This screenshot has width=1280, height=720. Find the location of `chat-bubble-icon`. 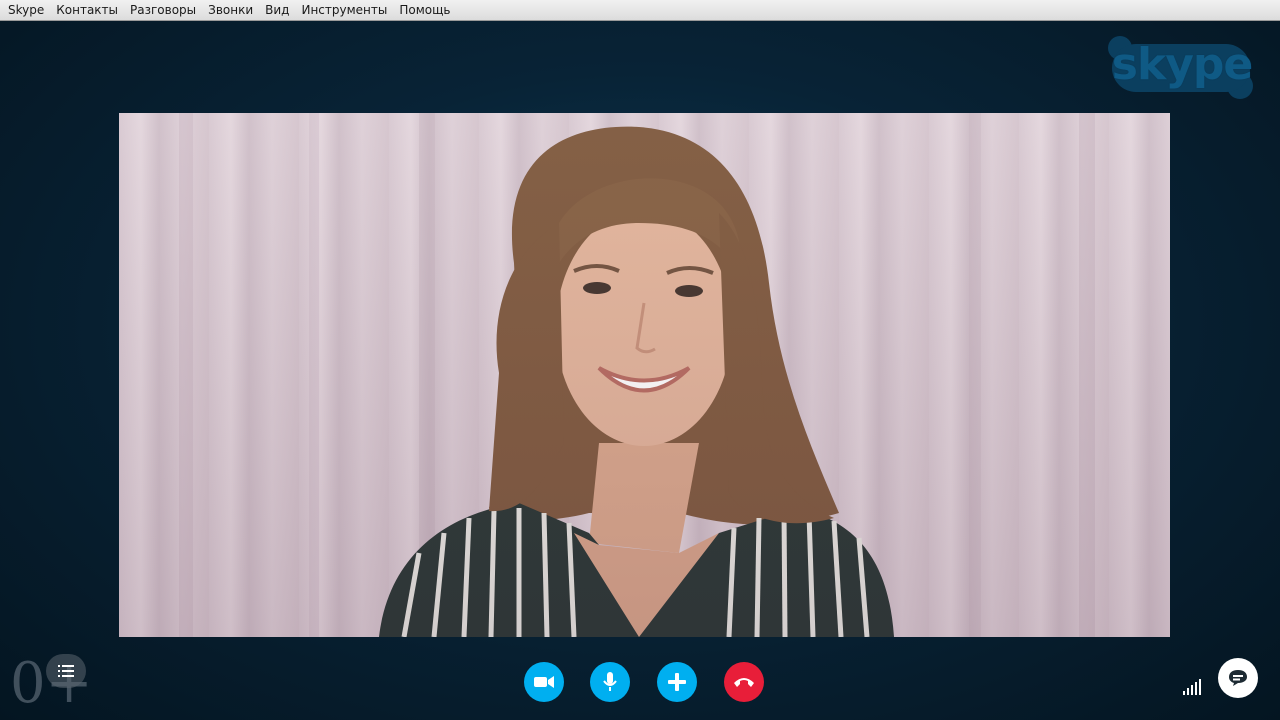

chat-bubble-icon is located at coordinates (1238, 678).